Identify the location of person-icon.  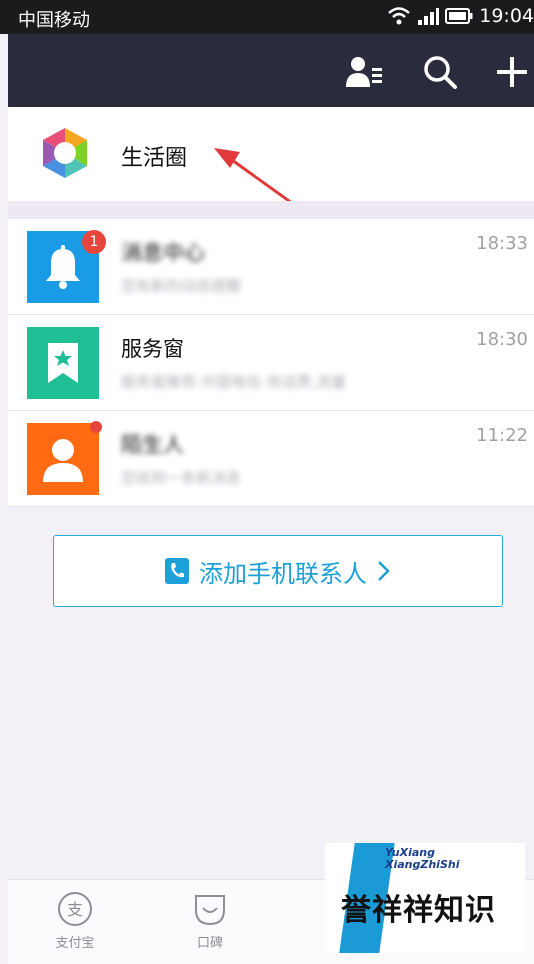
(63, 460).